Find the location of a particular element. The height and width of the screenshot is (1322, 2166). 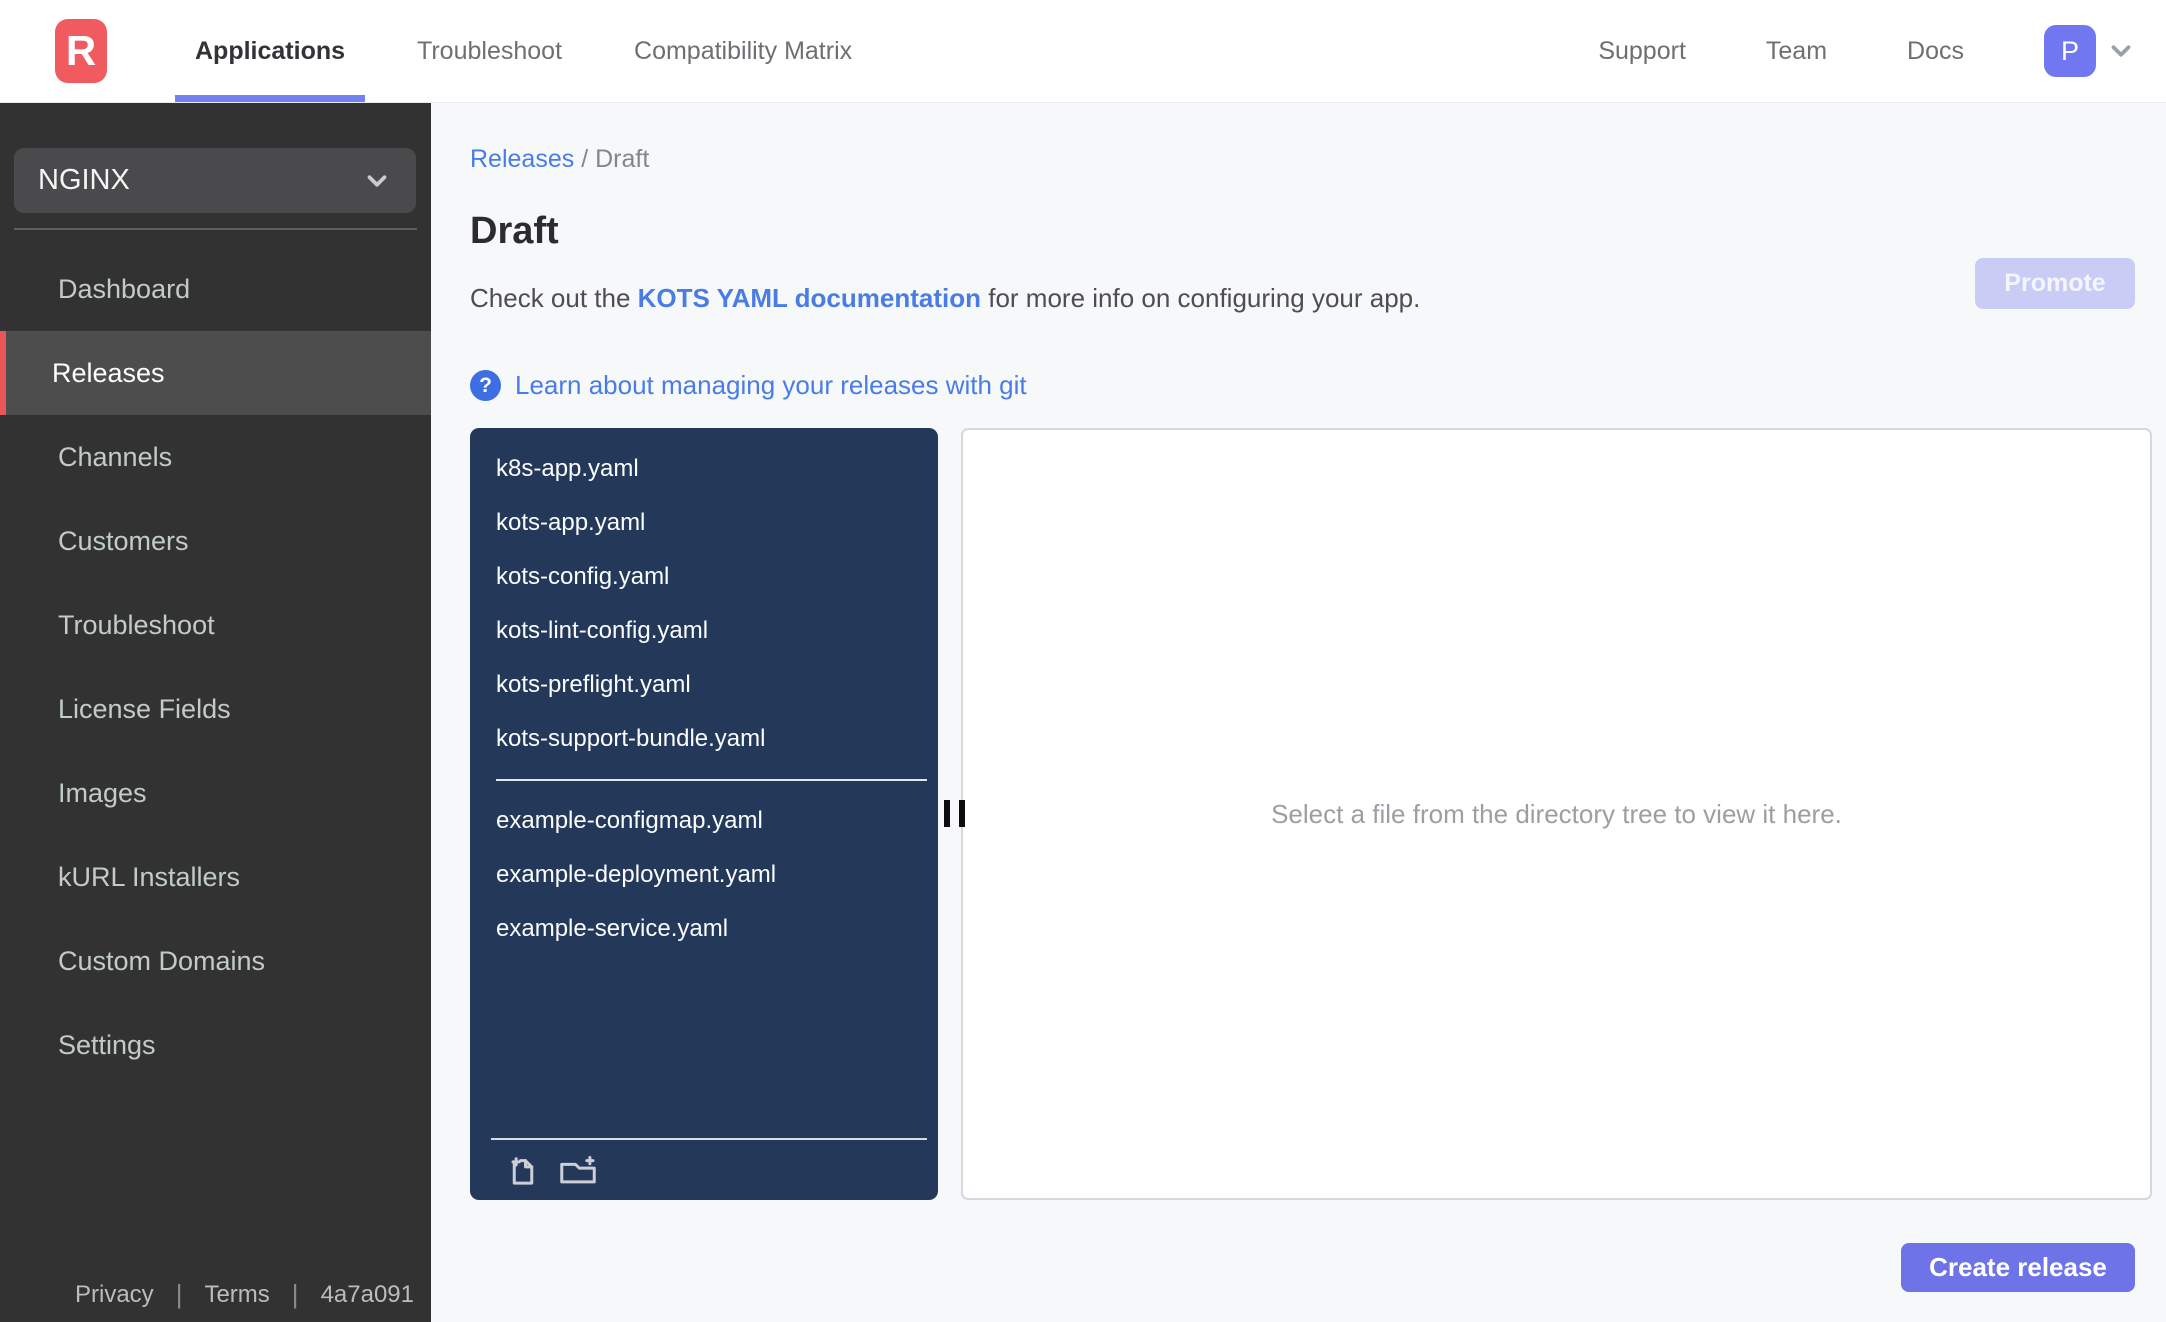

new-file-icon is located at coordinates (523, 1170).